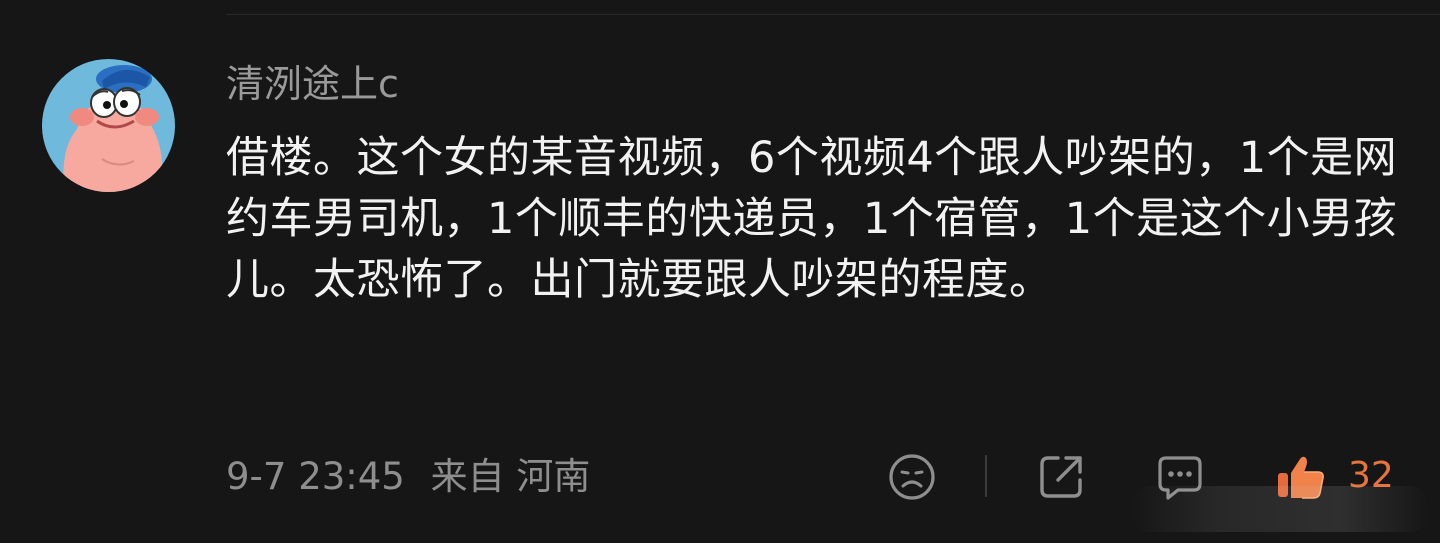 This screenshot has height=543, width=1440. What do you see at coordinates (510, 476) in the screenshot?
I see `location: 来自 河南` at bounding box center [510, 476].